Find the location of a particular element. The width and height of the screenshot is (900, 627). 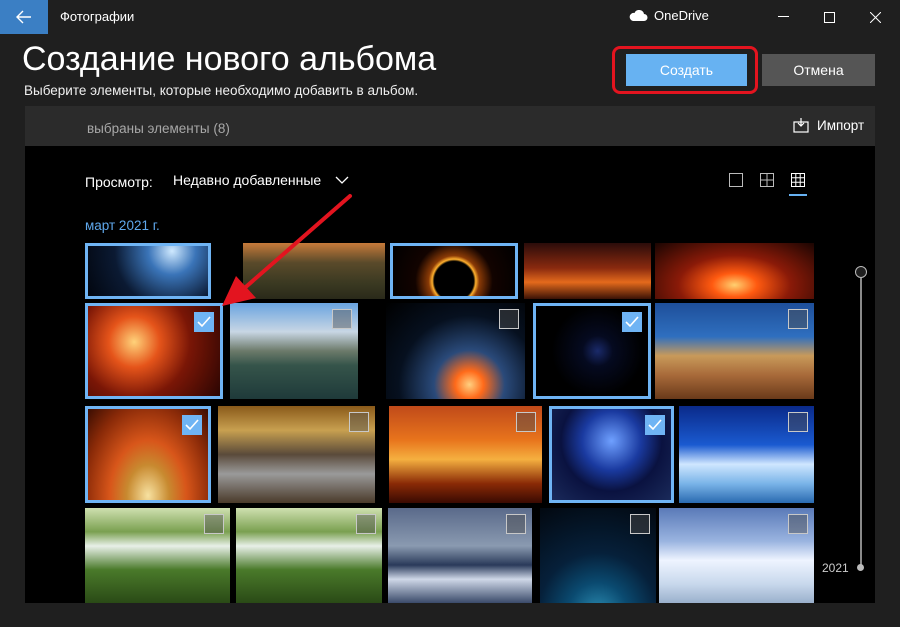

timeline-track is located at coordinates (861, 423).